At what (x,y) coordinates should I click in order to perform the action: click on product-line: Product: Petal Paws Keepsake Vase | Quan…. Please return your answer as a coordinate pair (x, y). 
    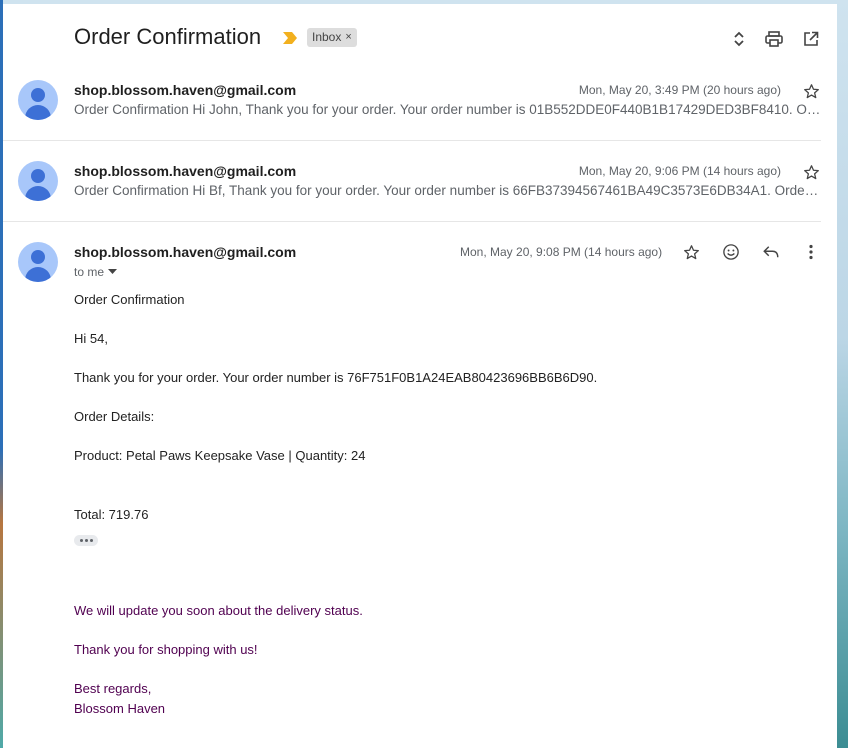
    Looking at the image, I should click on (220, 455).